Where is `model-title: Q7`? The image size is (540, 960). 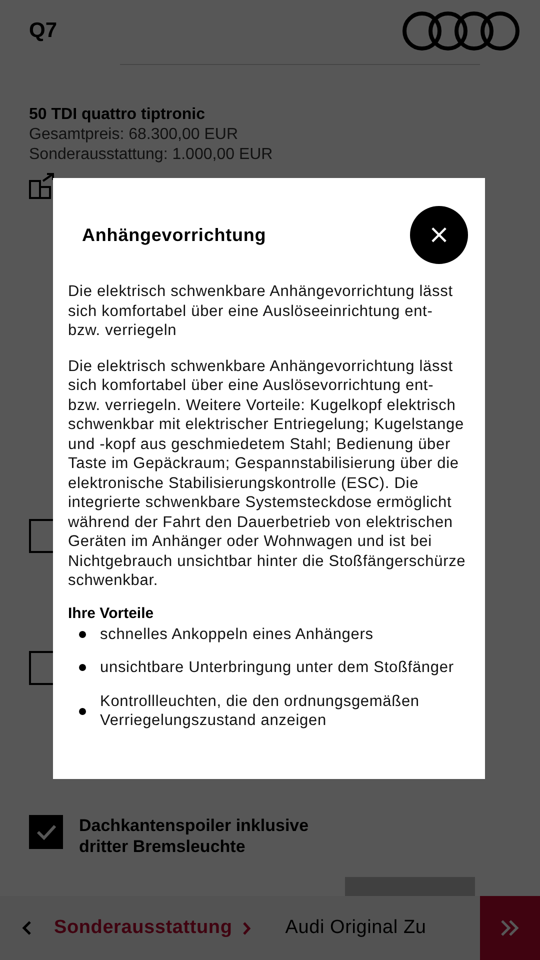 model-title: Q7 is located at coordinates (43, 31).